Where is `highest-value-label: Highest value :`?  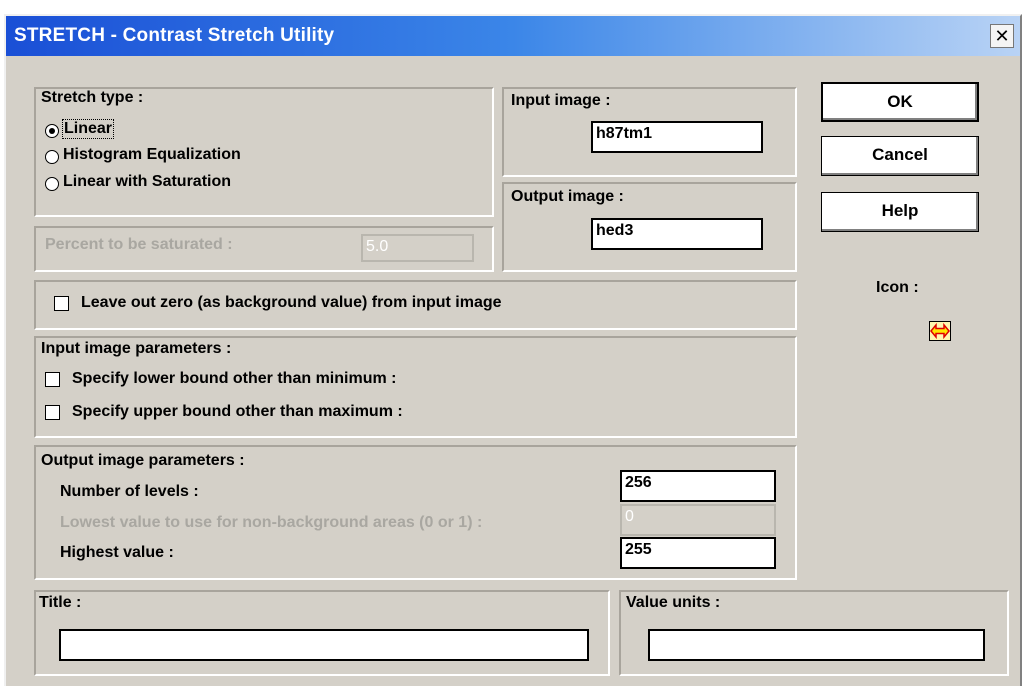
highest-value-label: Highest value : is located at coordinates (117, 552).